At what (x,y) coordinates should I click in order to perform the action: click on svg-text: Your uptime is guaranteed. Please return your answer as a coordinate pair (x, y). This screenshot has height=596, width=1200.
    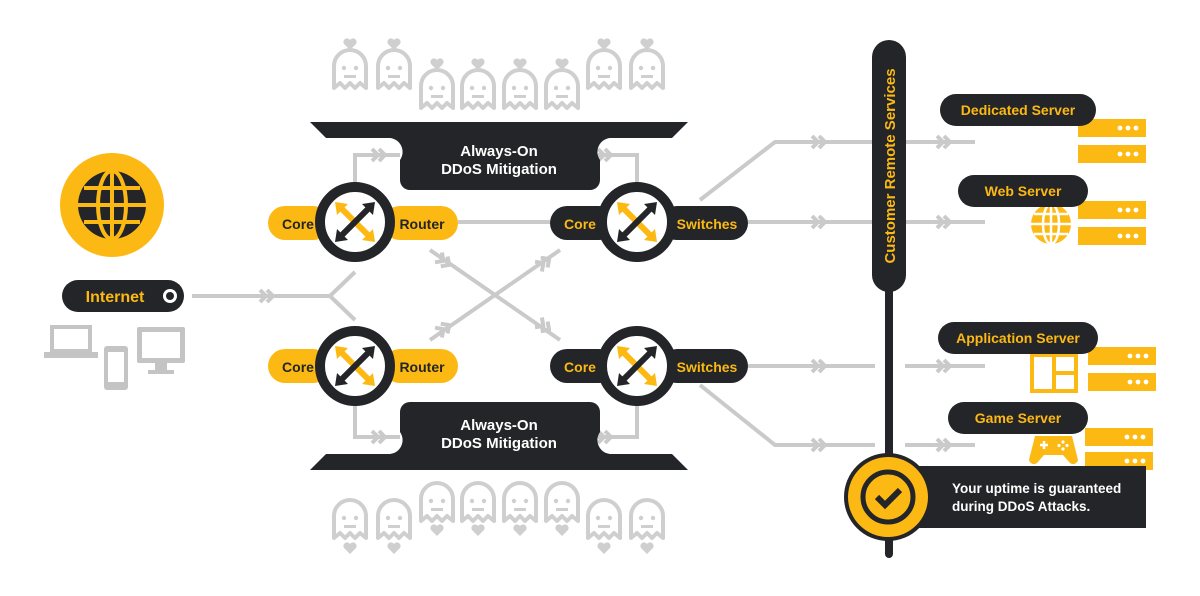
    Looking at the image, I should click on (1036, 488).